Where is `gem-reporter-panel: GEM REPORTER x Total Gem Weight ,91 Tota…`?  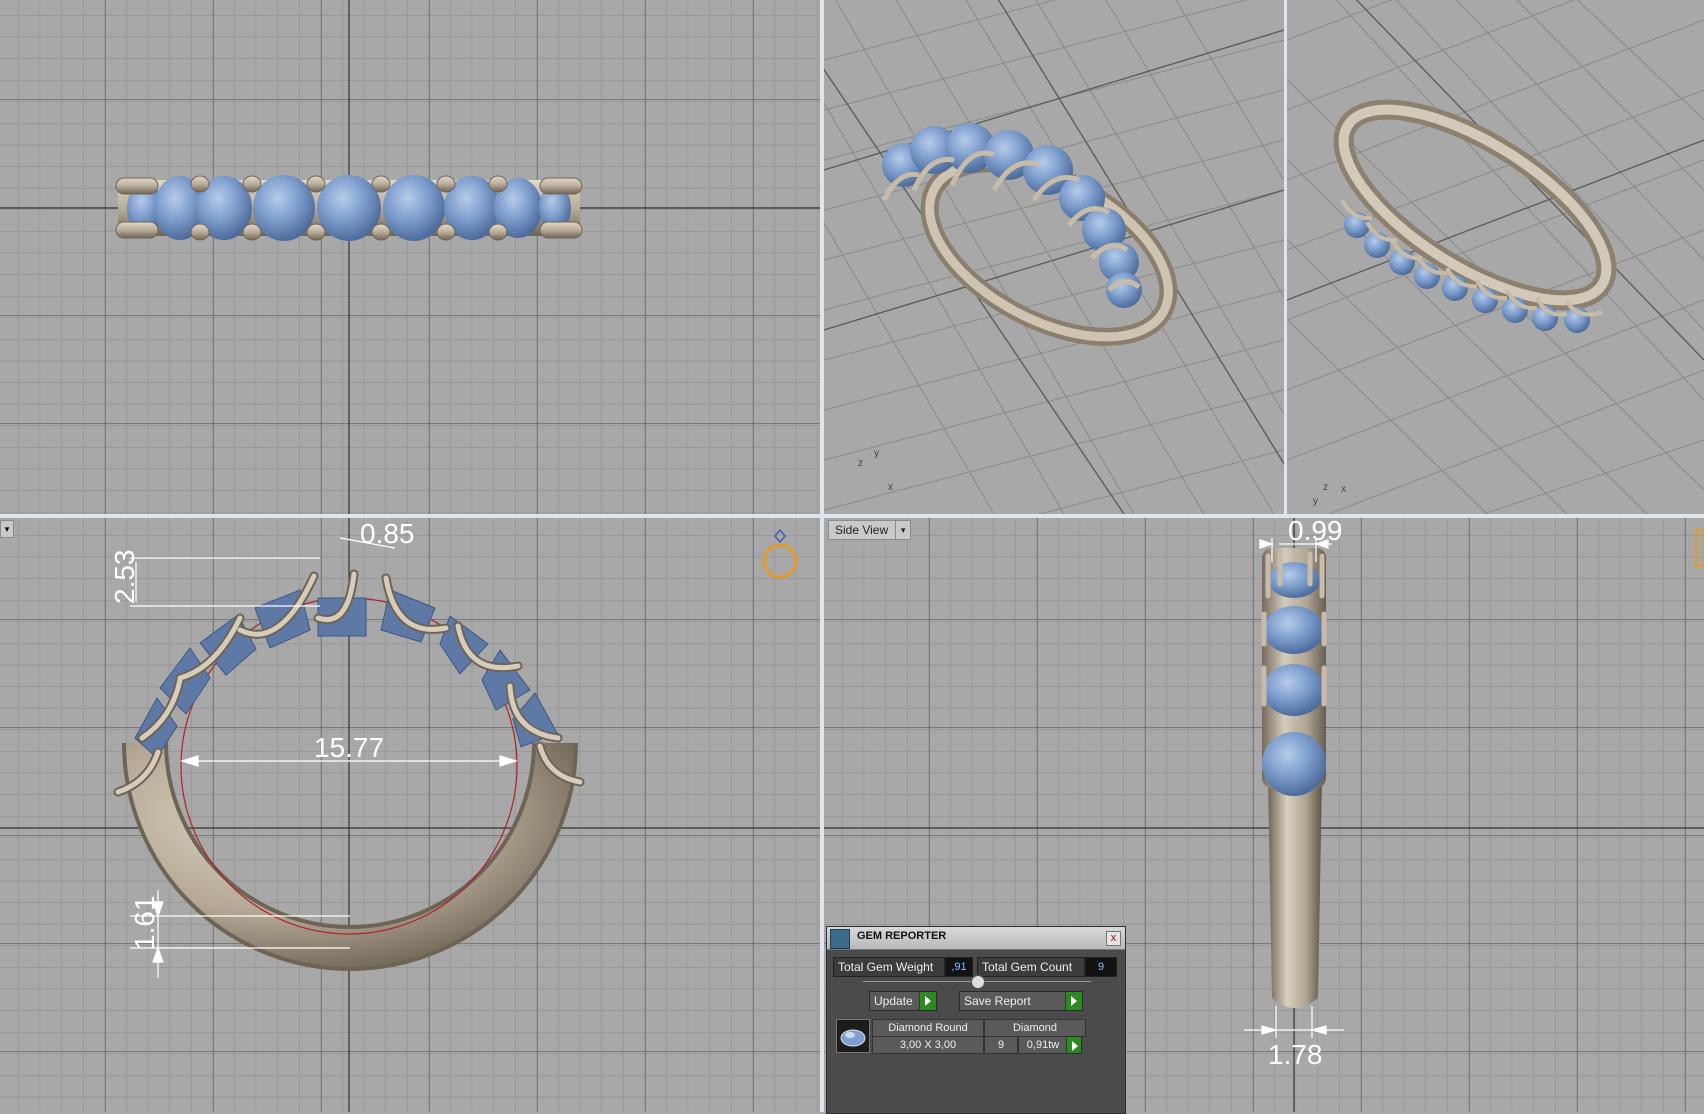
gem-reporter-panel: GEM REPORTER x Total Gem Weight ,91 Tota… is located at coordinates (976, 1020).